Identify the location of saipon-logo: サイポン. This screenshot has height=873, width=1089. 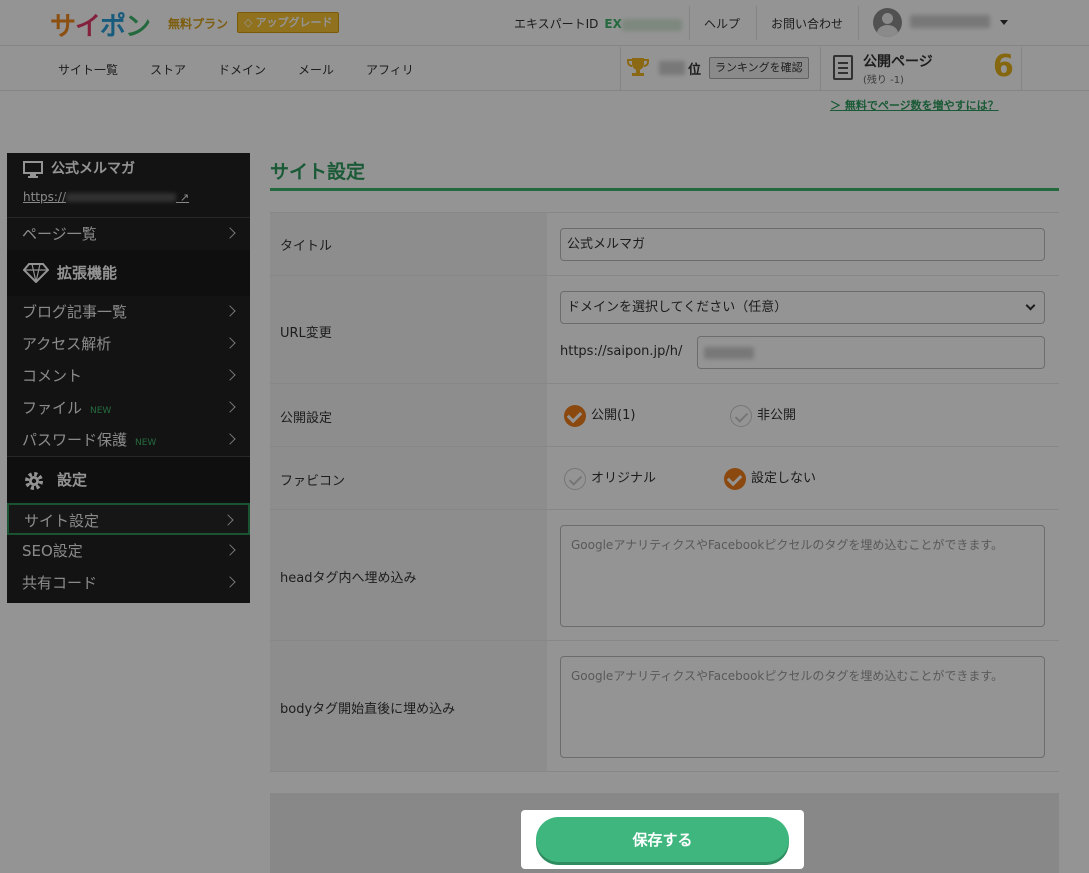
(100, 24).